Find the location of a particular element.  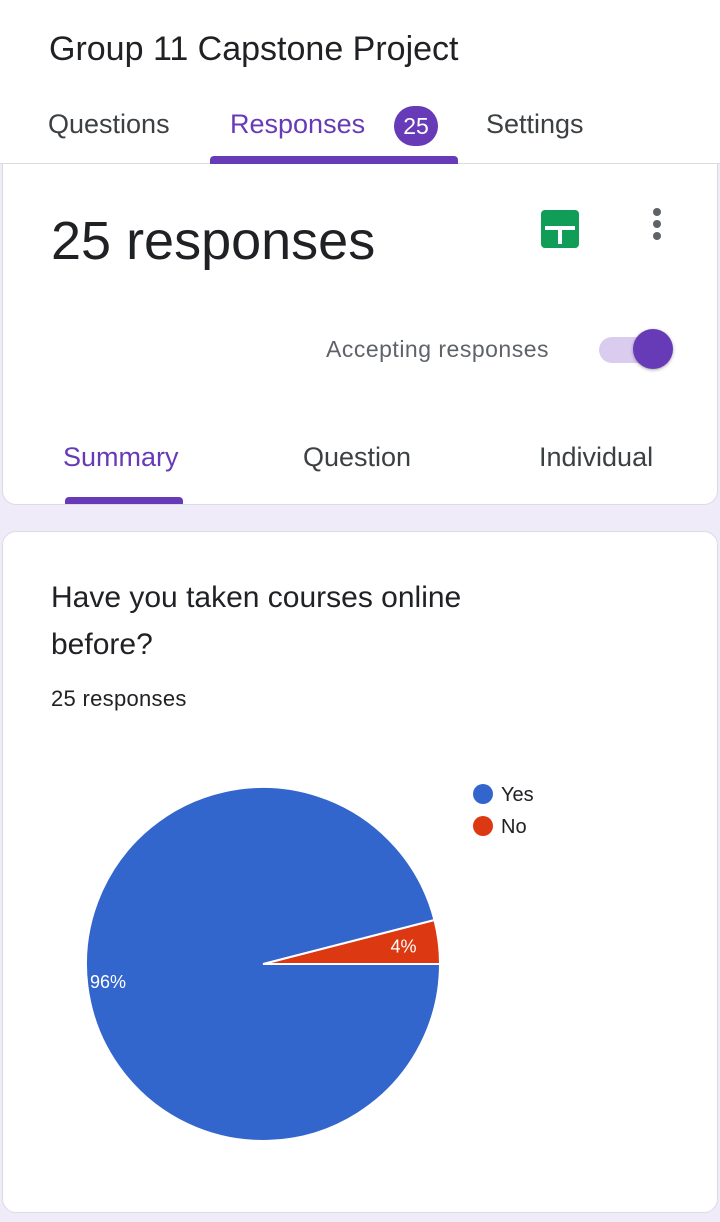

legend-label-no: No is located at coordinates (514, 827).